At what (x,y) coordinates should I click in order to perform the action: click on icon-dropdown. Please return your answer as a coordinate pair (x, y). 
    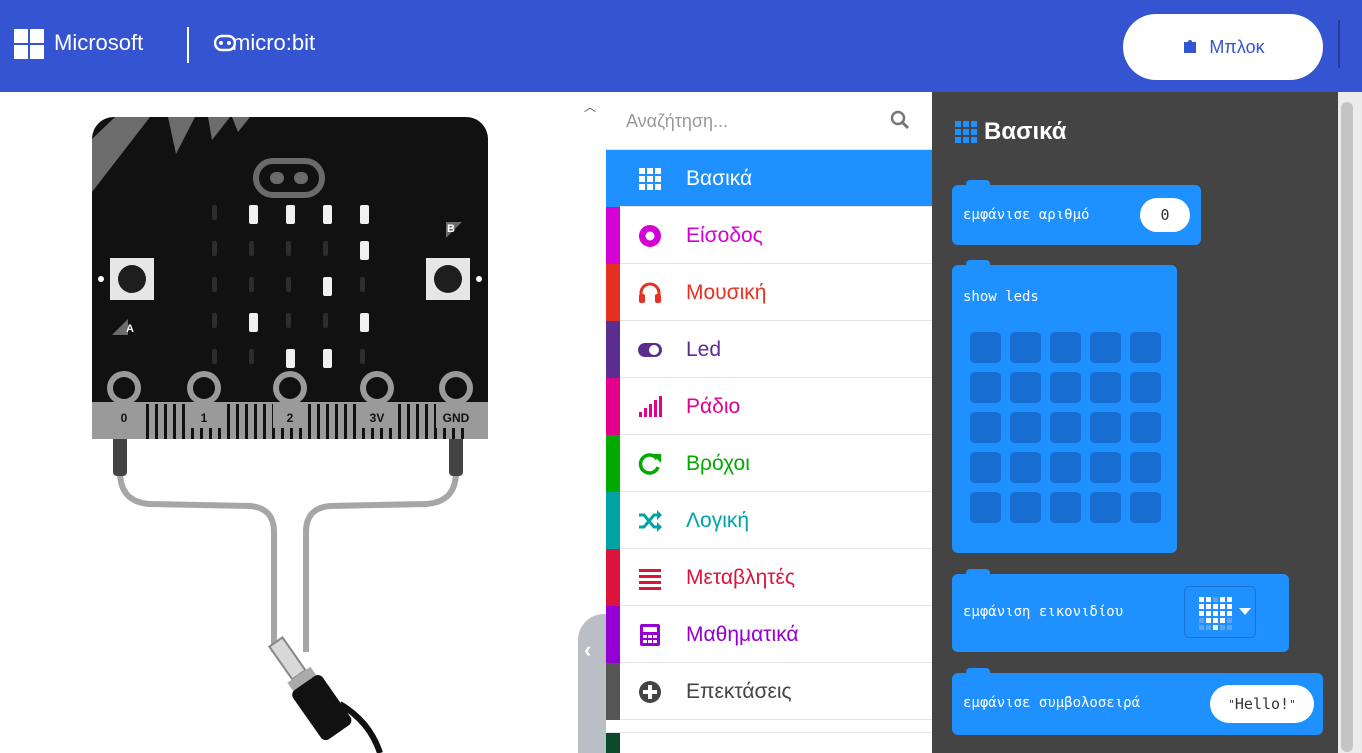
    Looking at the image, I should click on (1220, 612).